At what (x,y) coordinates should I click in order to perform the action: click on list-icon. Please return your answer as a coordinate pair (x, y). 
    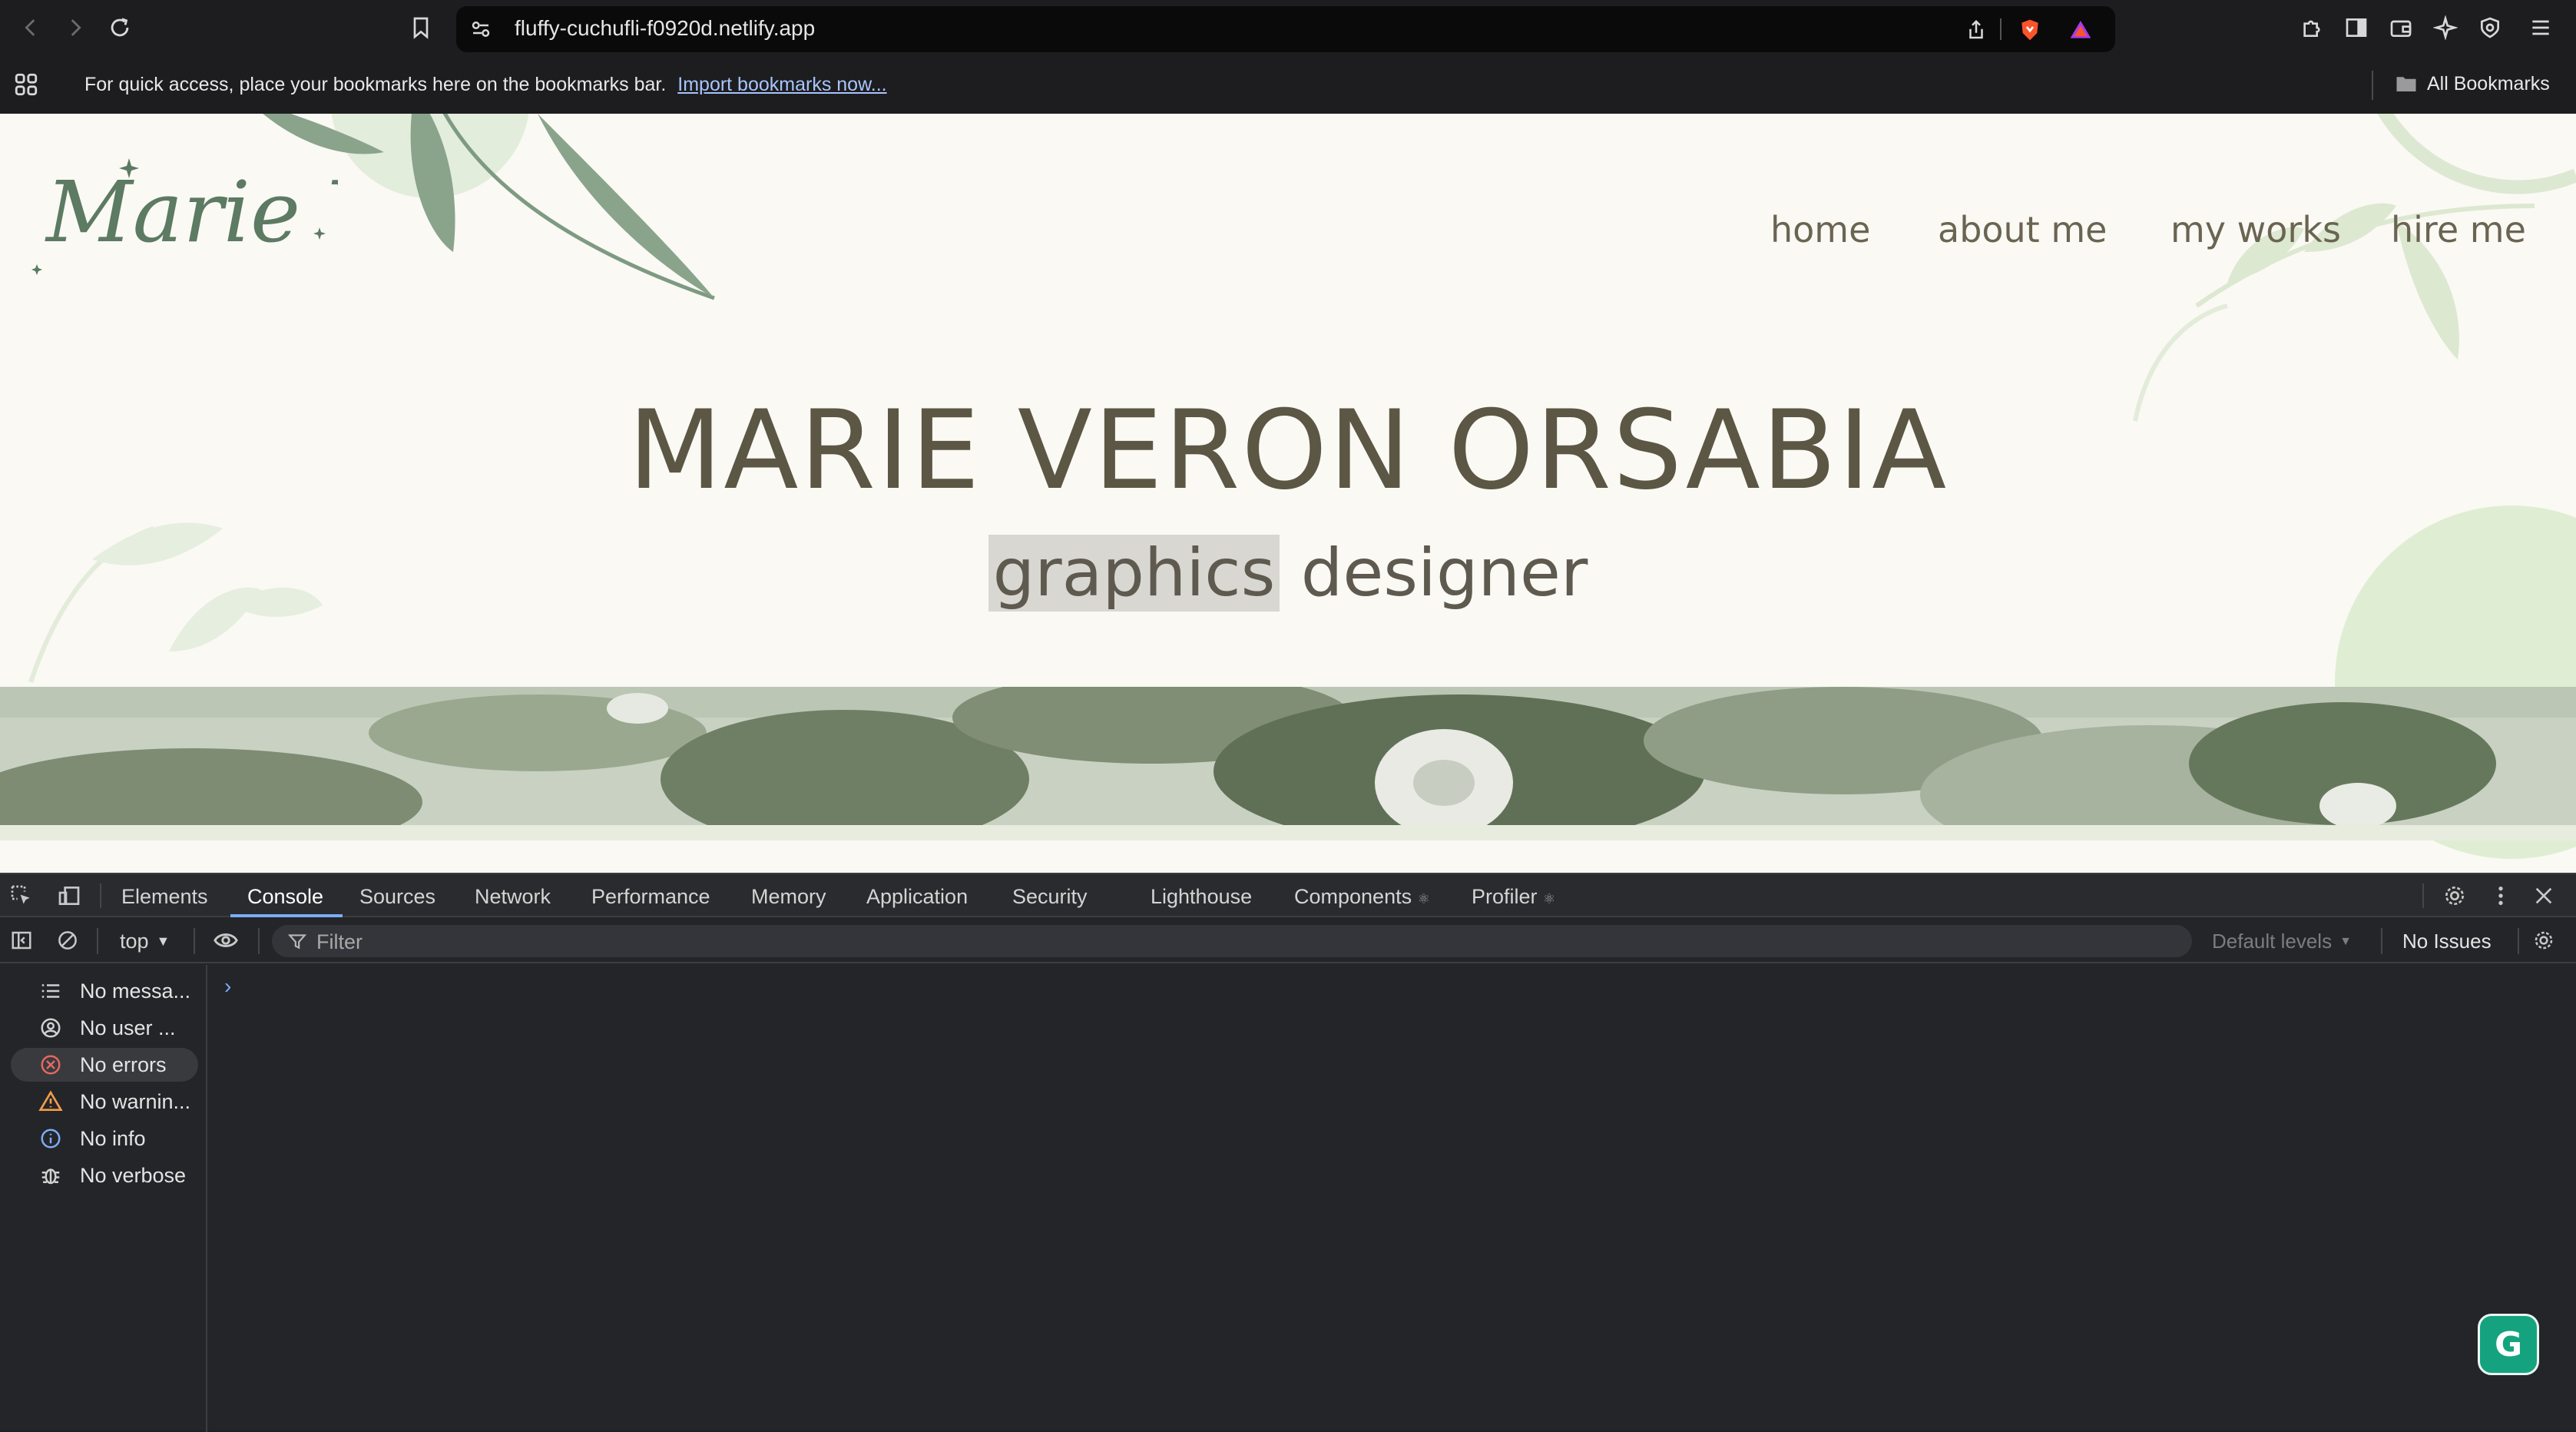
    Looking at the image, I should click on (50, 991).